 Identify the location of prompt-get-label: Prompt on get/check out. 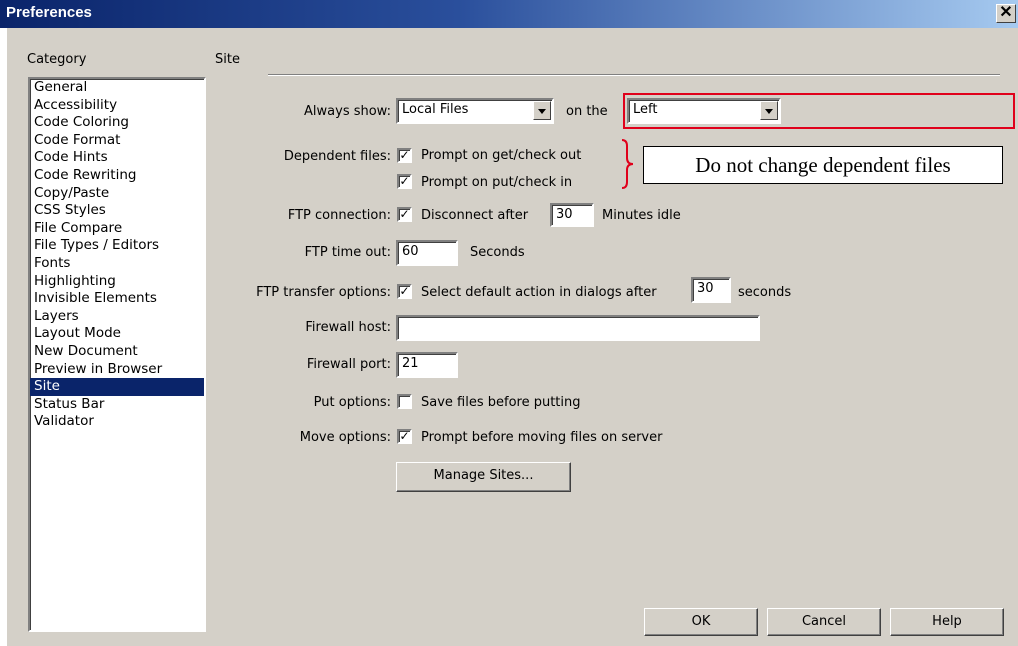
(501, 155).